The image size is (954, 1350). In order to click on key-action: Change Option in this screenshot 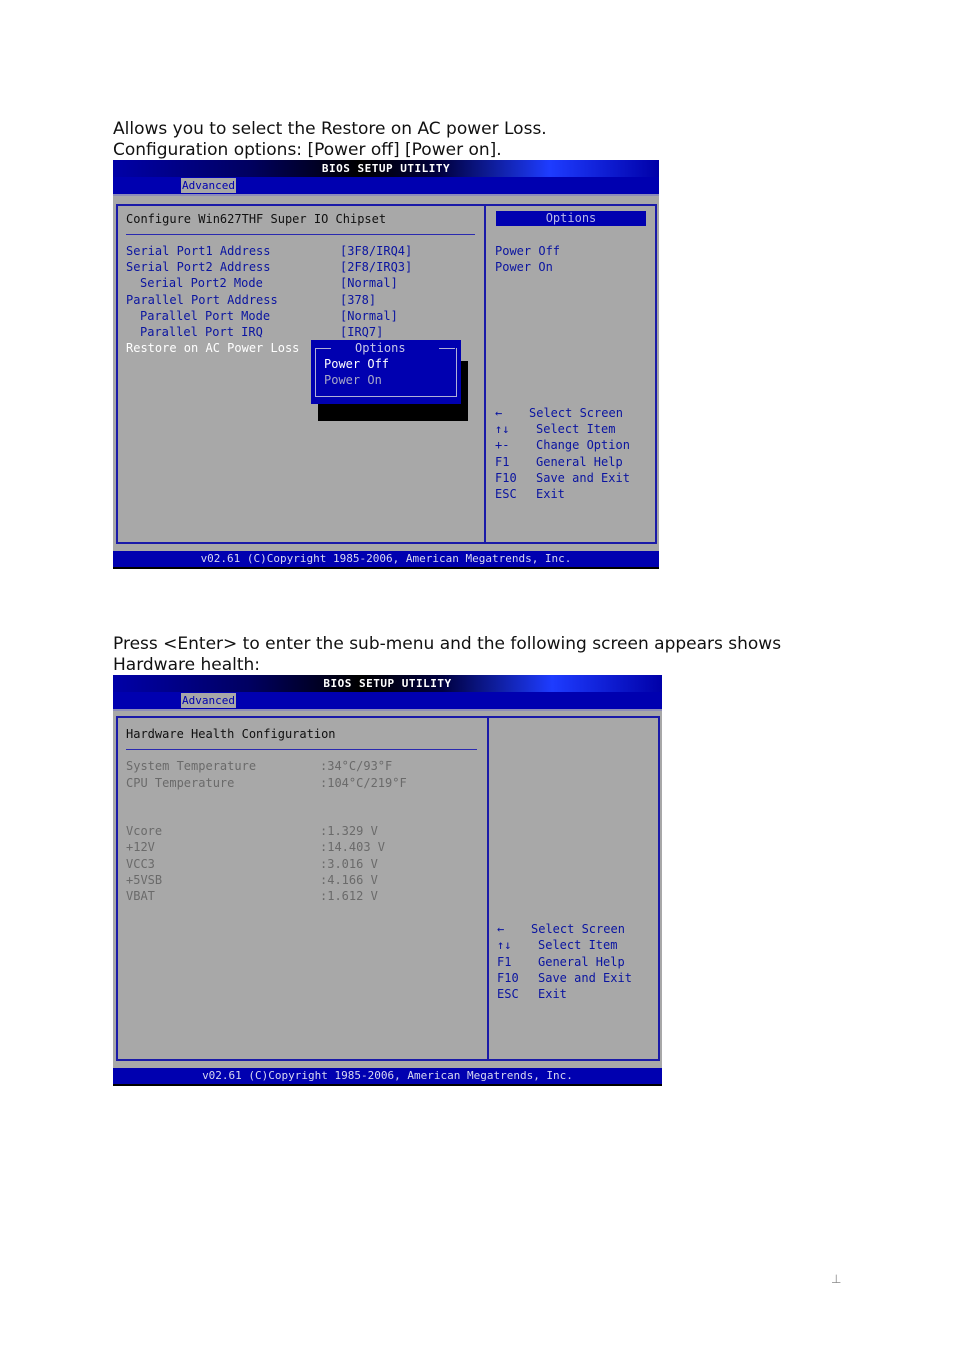, I will do `click(583, 445)`.